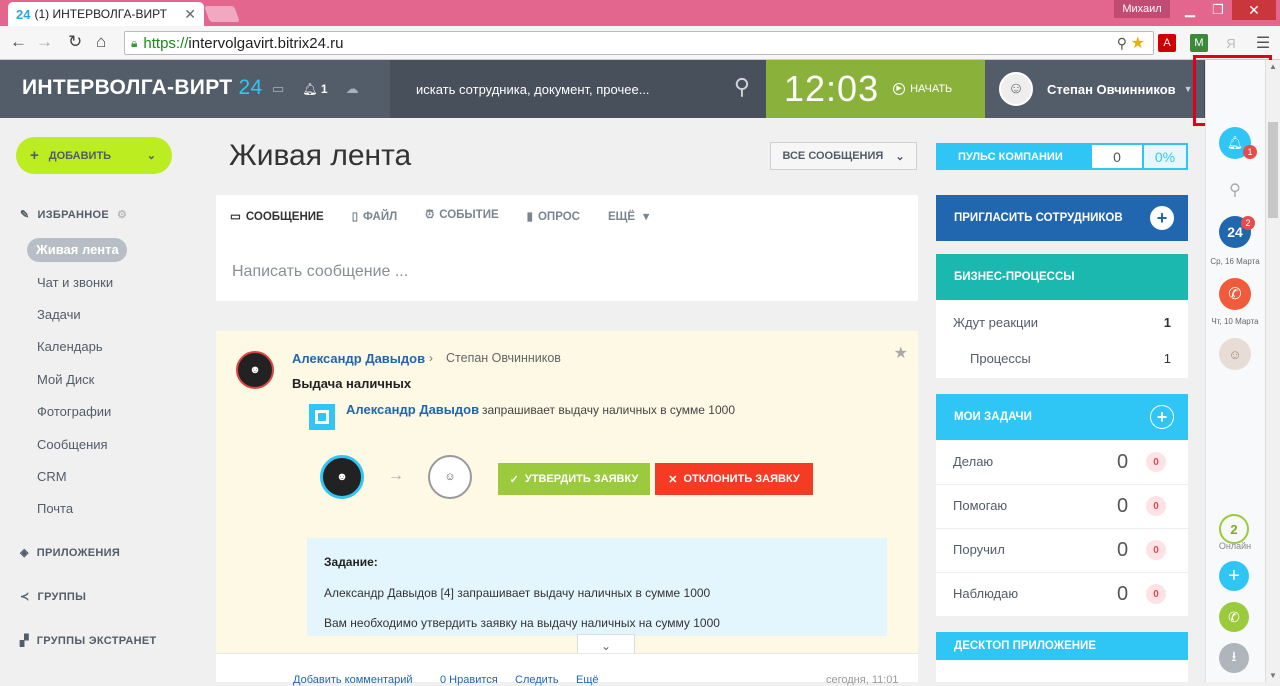  What do you see at coordinates (461, 216) in the screenshot?
I see `tab-event: ⏰︎ СОБЫТИЕ` at bounding box center [461, 216].